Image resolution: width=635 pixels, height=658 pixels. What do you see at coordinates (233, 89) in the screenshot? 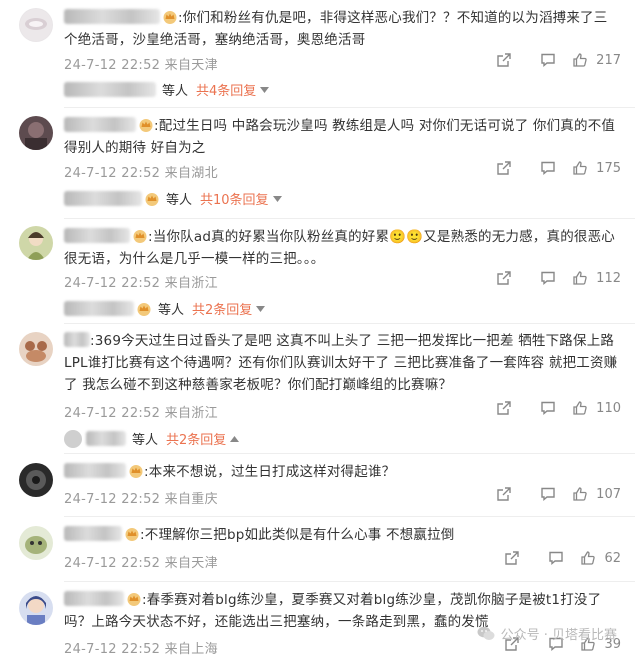
I see `expand-replies-link: 共4条回复` at bounding box center [233, 89].